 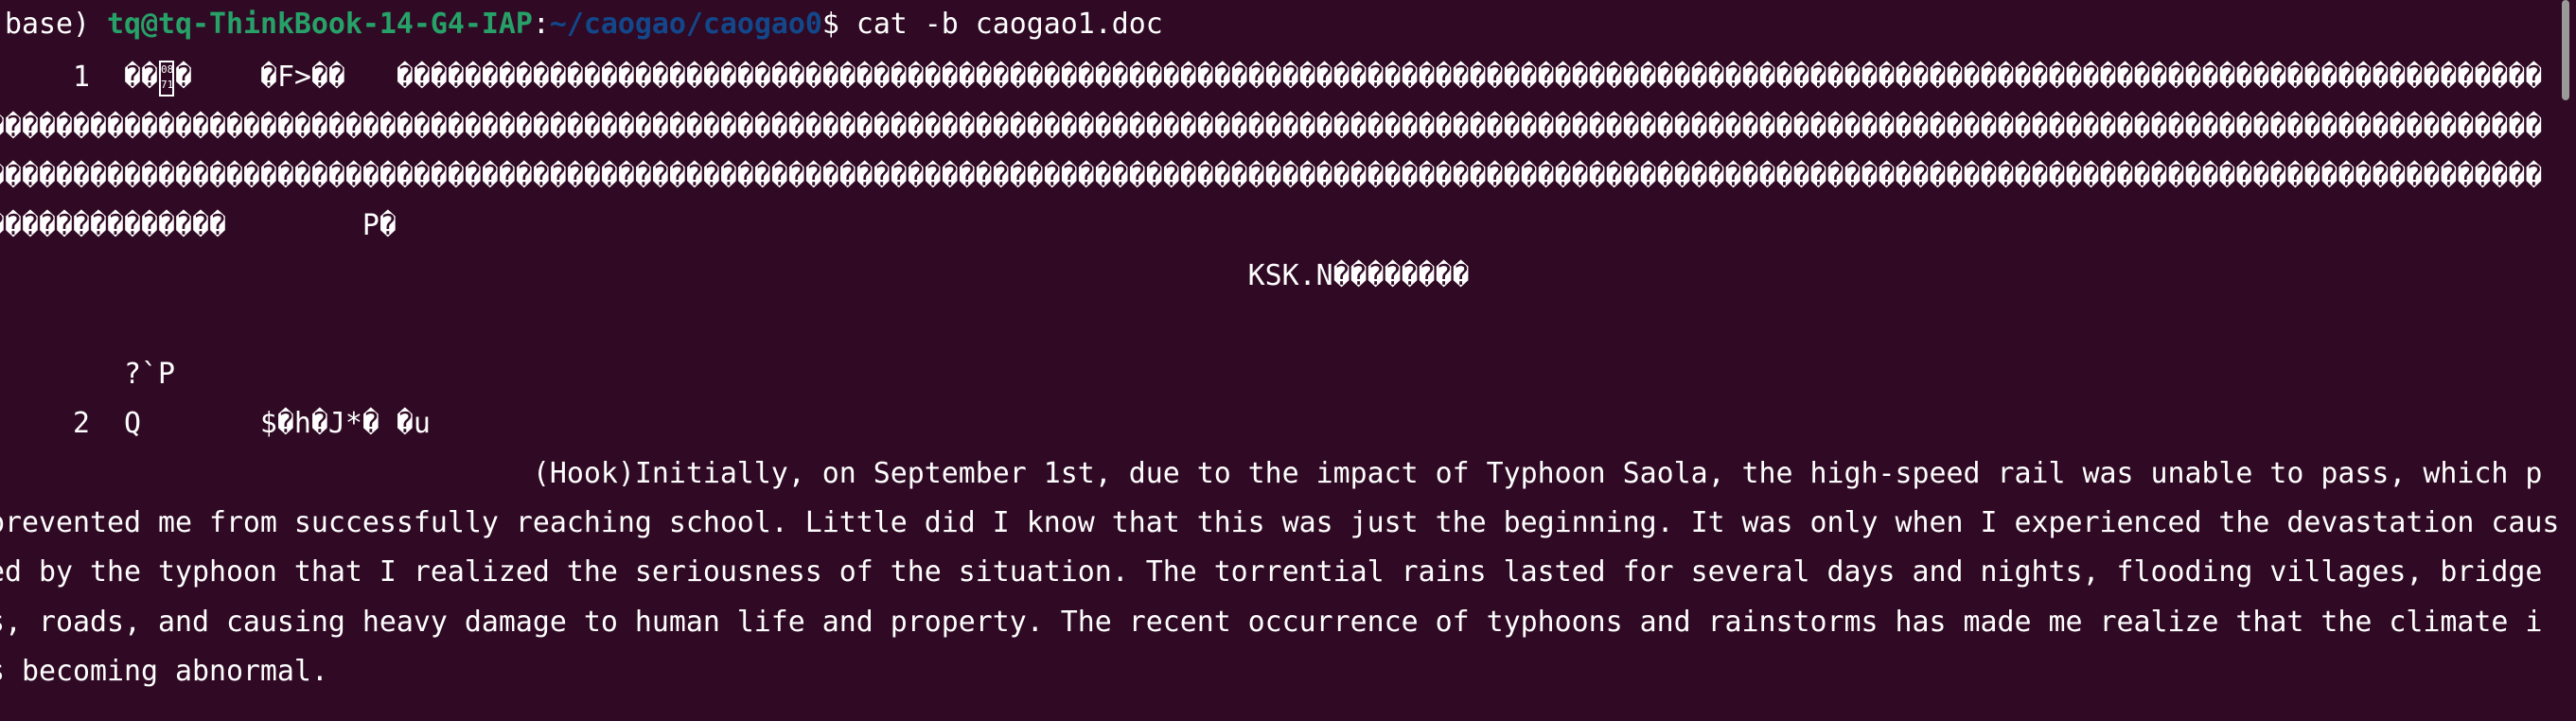 I want to click on output-line: s becoming abnormal., so click(x=164, y=671).